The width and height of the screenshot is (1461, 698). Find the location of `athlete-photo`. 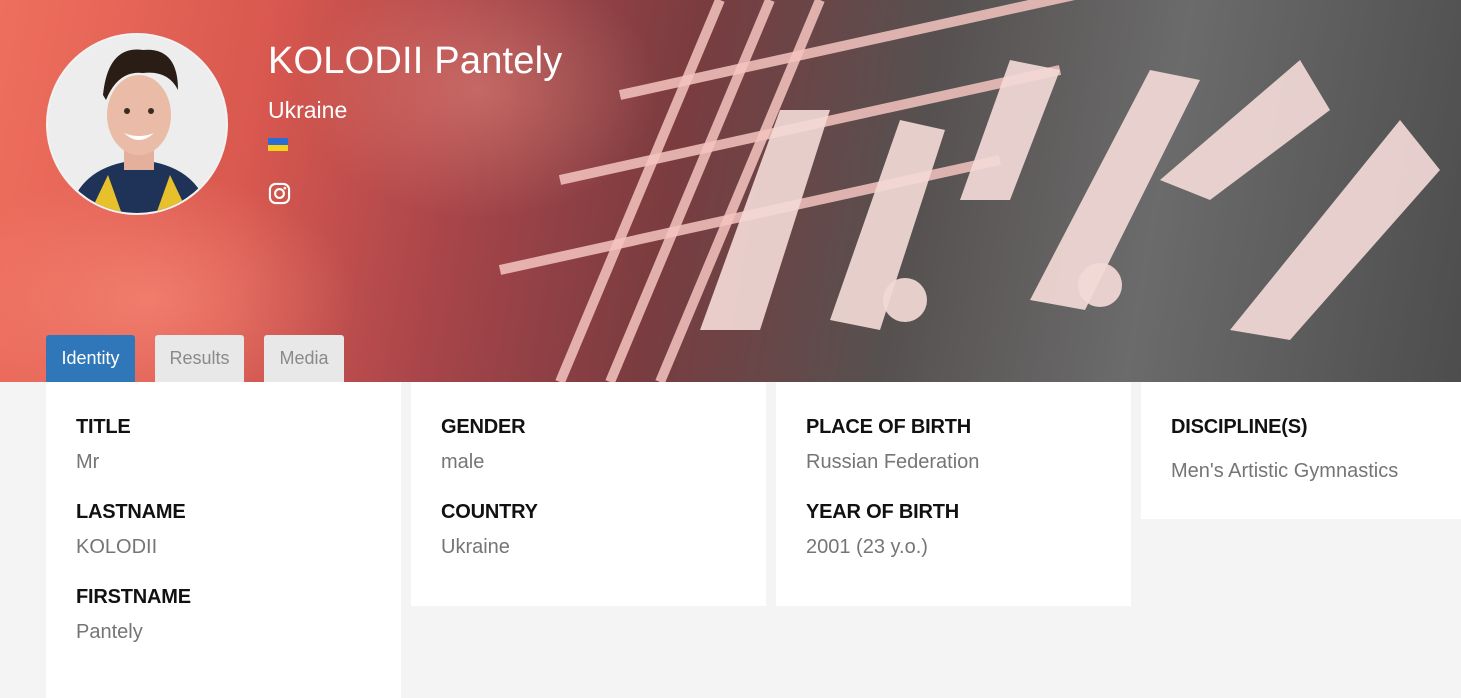

athlete-photo is located at coordinates (137, 124).